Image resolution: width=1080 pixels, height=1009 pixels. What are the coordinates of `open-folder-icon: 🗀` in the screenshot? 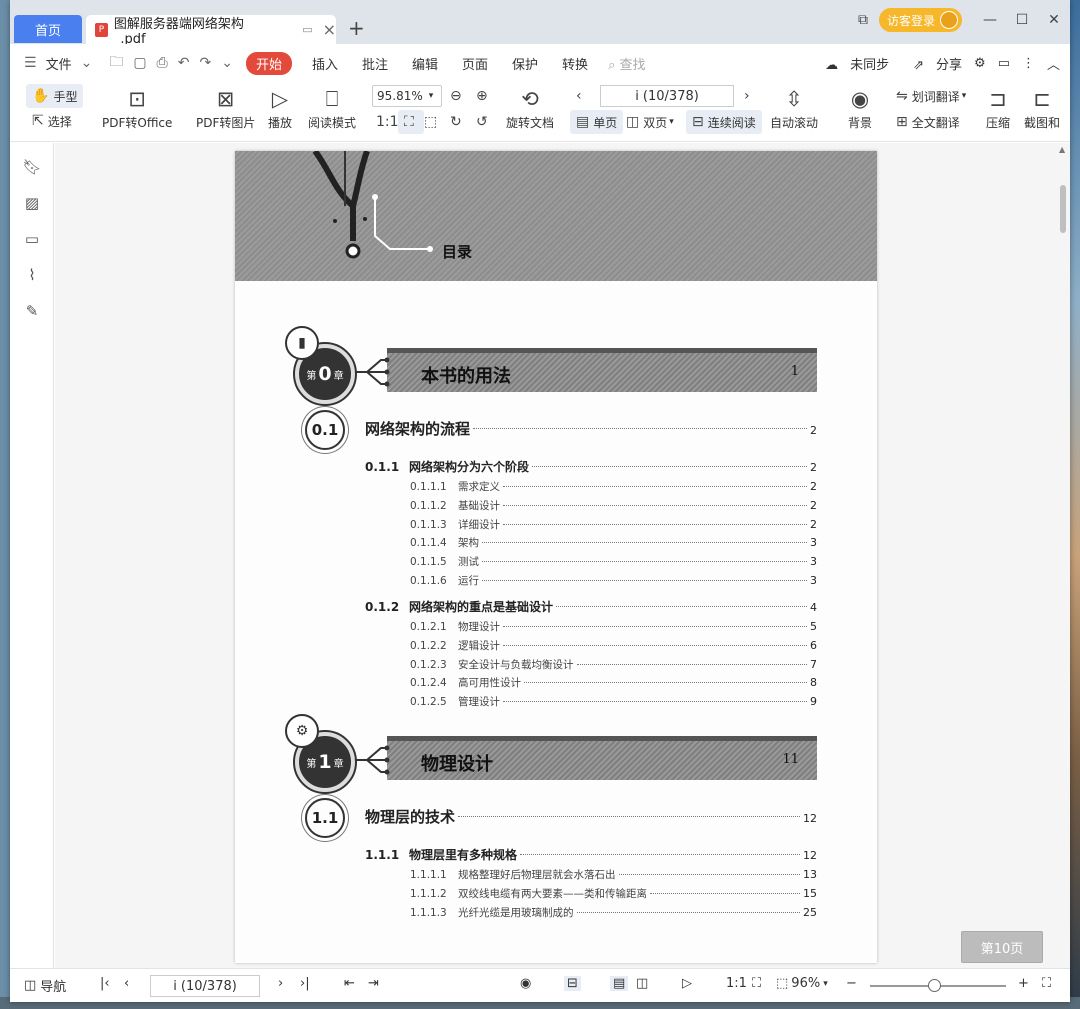 It's located at (116, 63).